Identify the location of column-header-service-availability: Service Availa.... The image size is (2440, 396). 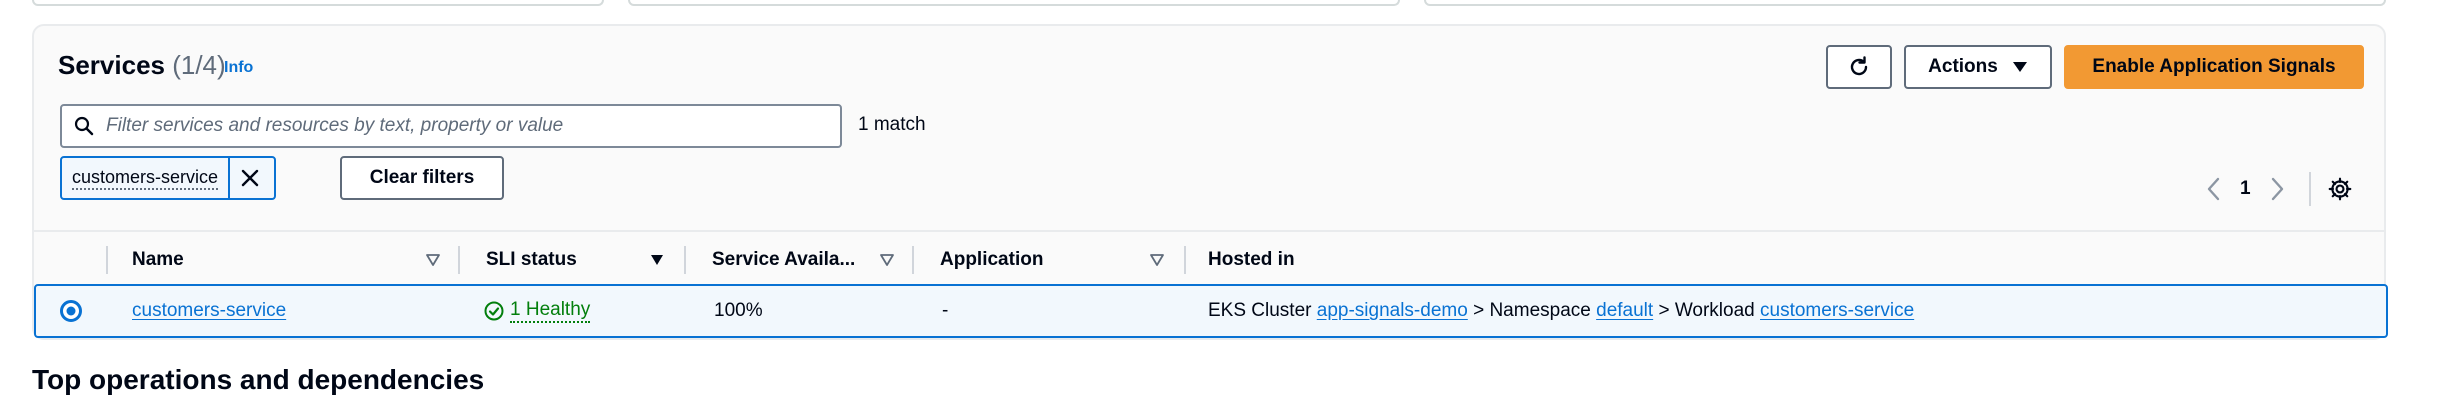
(783, 260).